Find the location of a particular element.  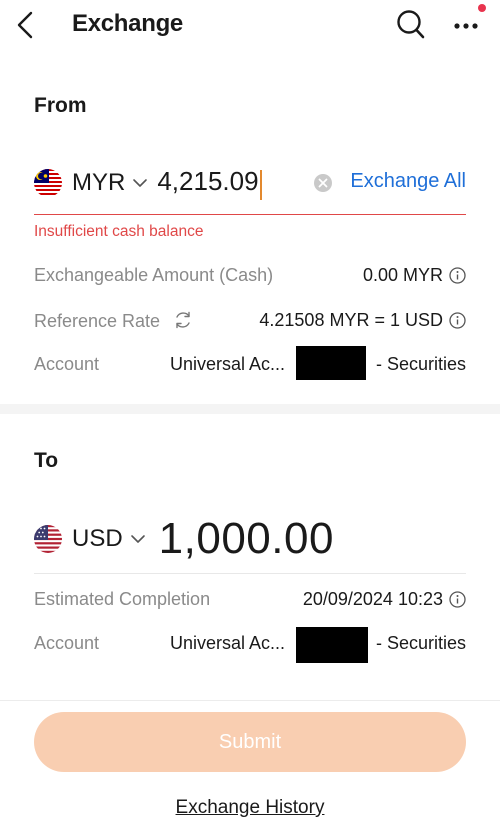

from-currency-row: MYR 4,215.09 Exchange All is located at coordinates (250, 183).